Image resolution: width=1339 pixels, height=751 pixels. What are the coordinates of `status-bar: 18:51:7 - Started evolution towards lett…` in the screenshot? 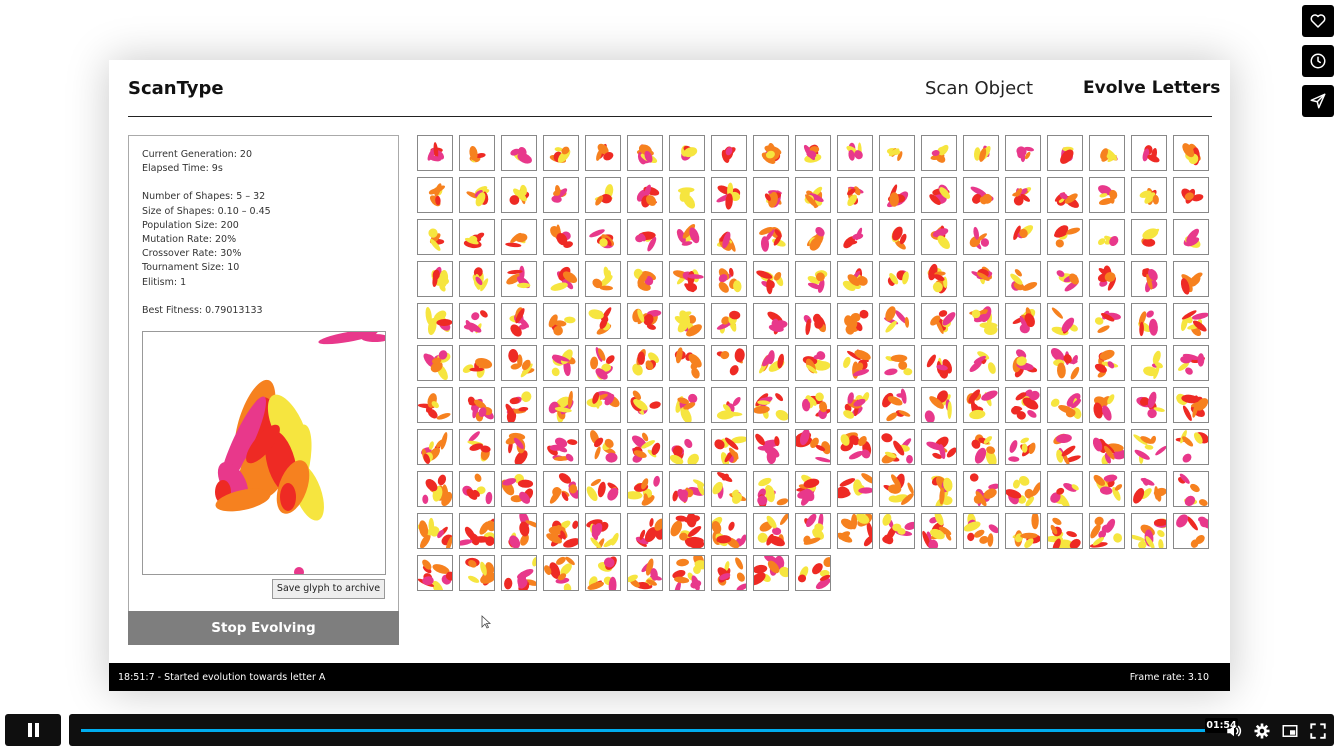 It's located at (669, 677).